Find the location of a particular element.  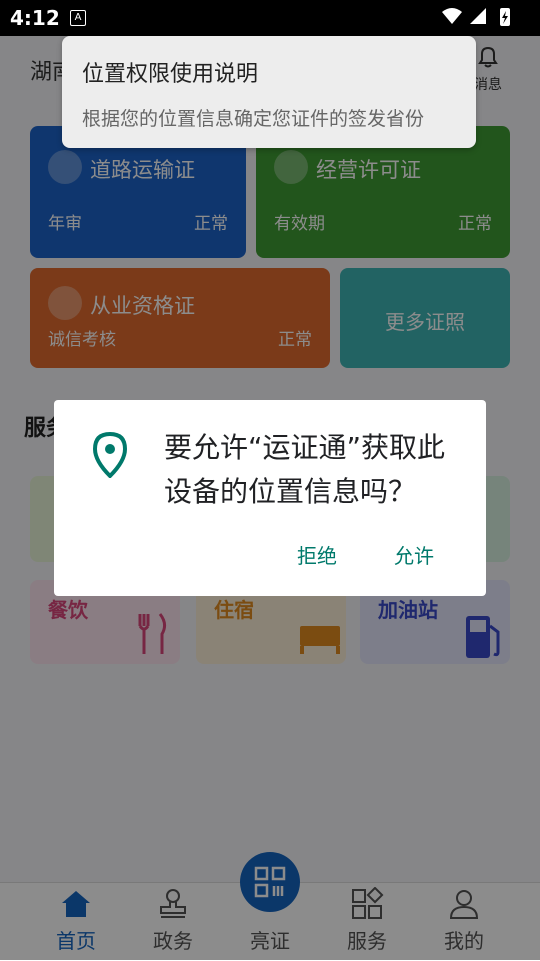

status-indicators is located at coordinates (485, 19).